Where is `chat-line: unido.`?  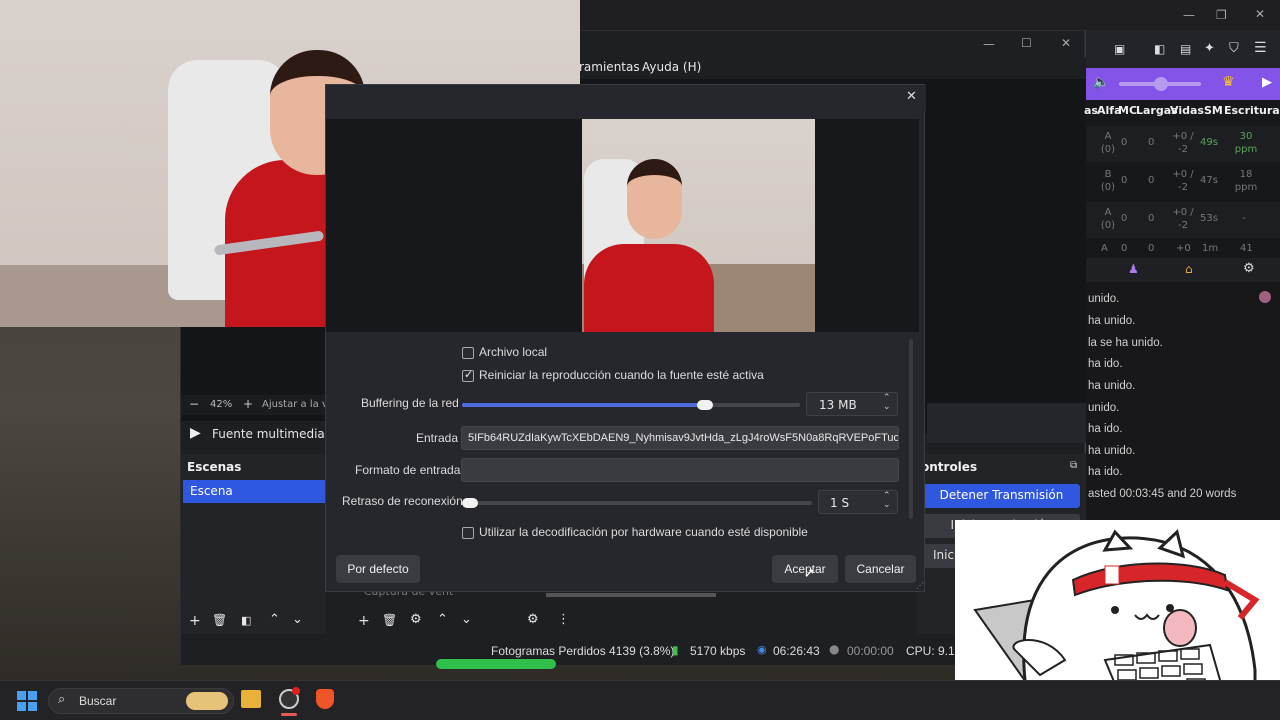 chat-line: unido. is located at coordinates (1104, 408).